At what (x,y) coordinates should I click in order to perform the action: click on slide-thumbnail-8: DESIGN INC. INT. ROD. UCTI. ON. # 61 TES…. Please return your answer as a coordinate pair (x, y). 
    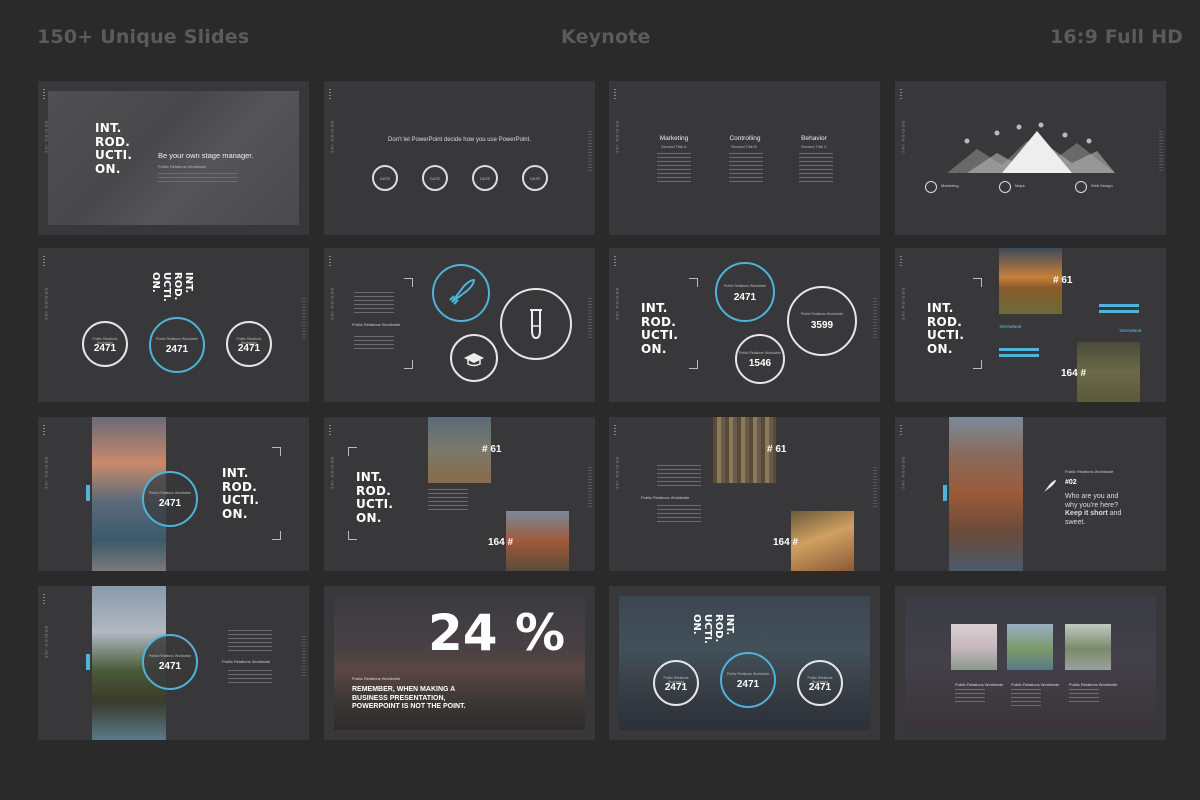
    Looking at the image, I should click on (1030, 325).